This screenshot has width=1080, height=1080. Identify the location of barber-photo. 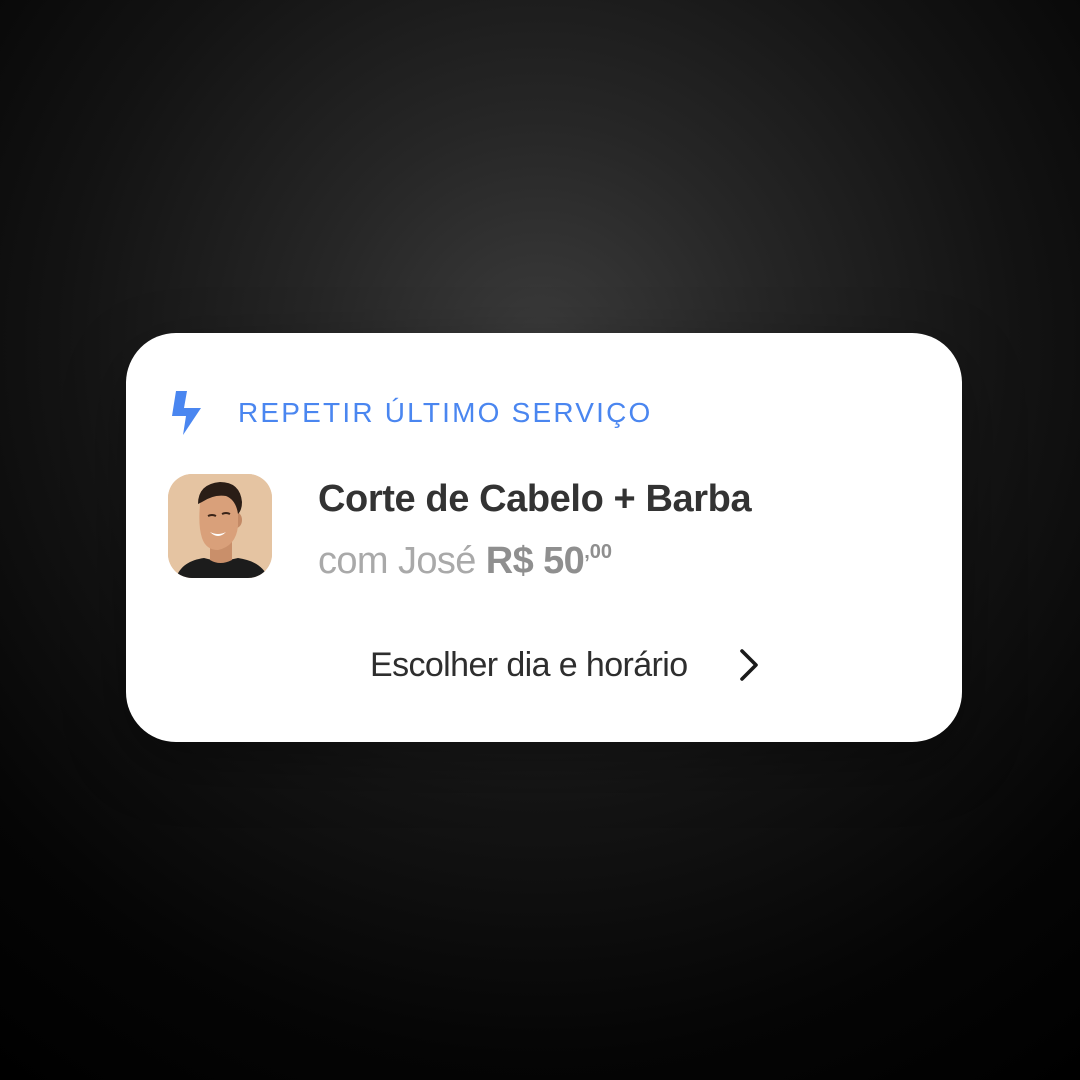
(220, 526).